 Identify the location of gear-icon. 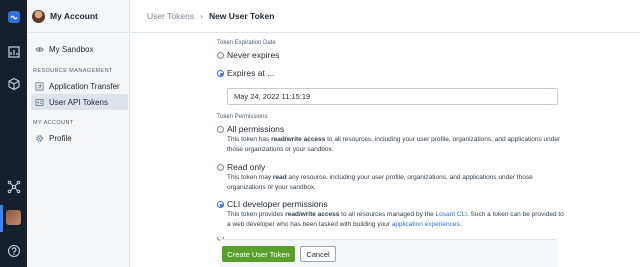
(39, 138).